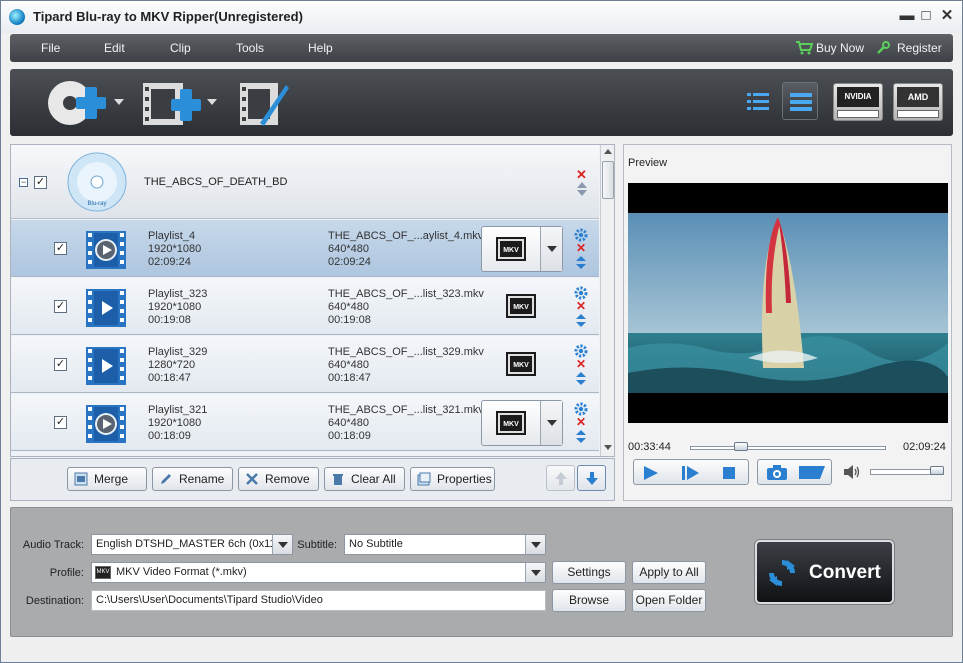 This screenshot has width=963, height=663. I want to click on remove-button: Remove, so click(278, 479).